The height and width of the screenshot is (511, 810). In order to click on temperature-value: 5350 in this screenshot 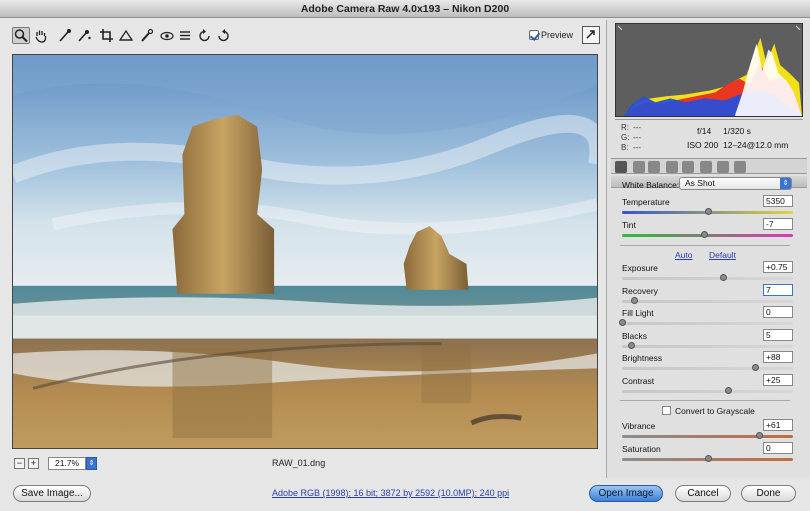, I will do `click(778, 201)`.